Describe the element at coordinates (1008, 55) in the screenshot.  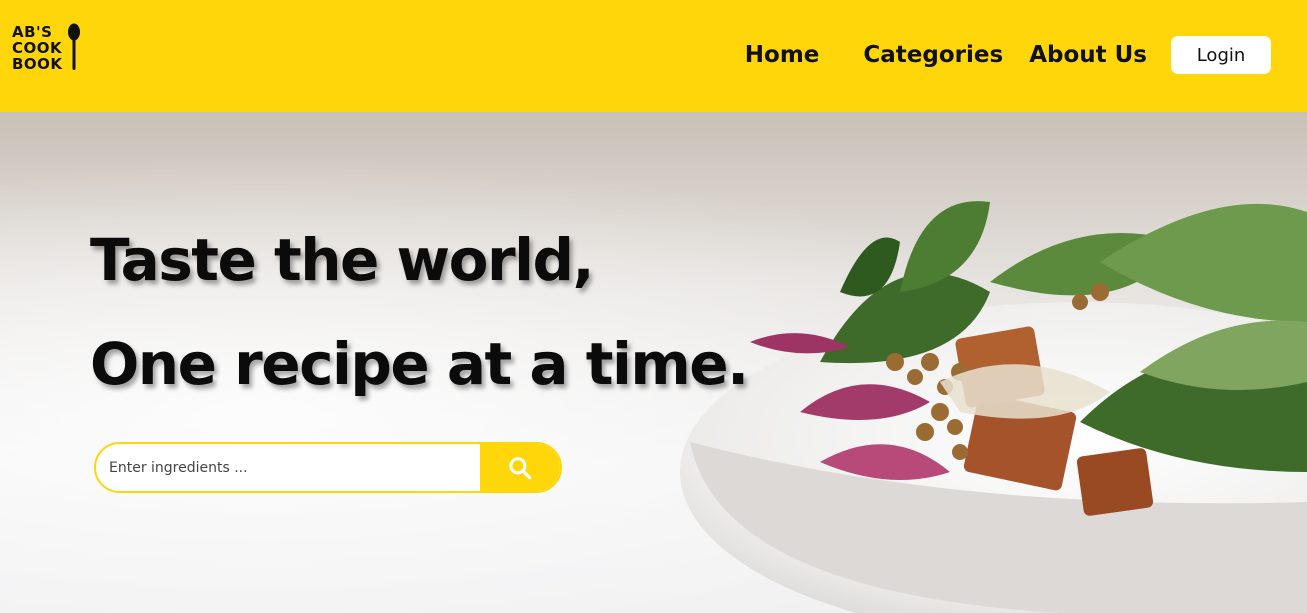
I see `main-navigation: Home Categories About Us Login` at that location.